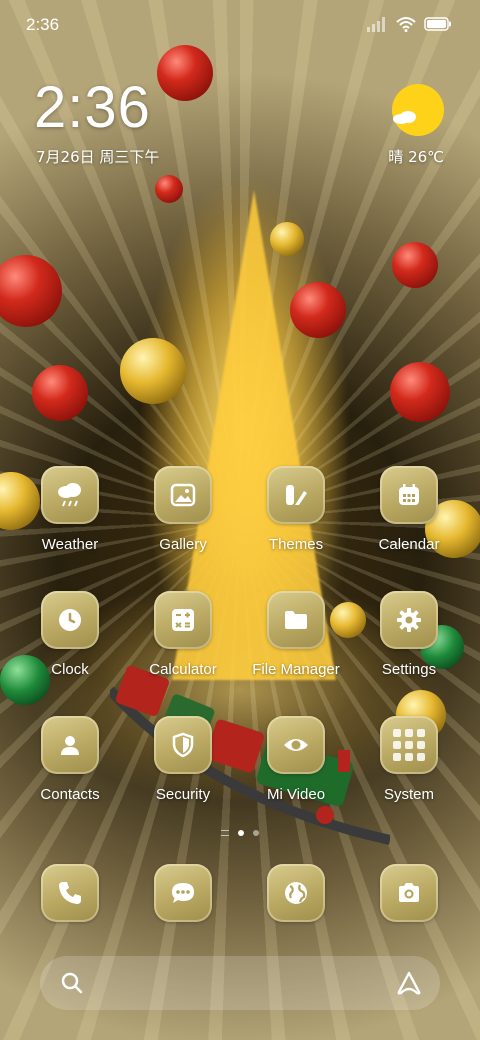  What do you see at coordinates (92, 107) in the screenshot?
I see `widget-time: 2:36` at bounding box center [92, 107].